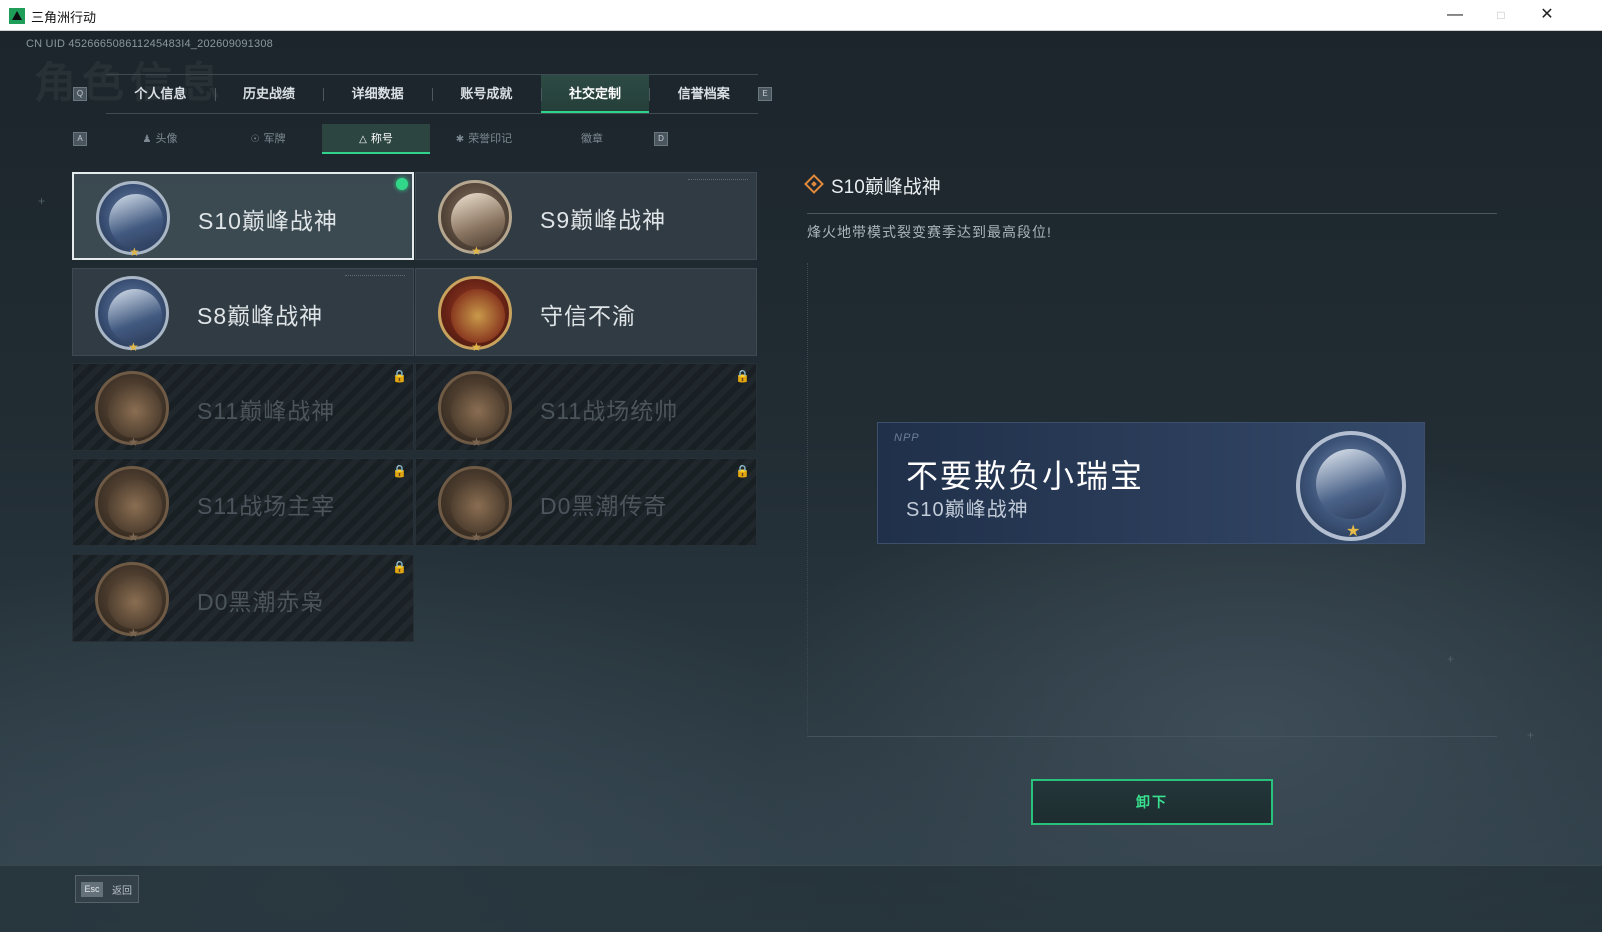  Describe the element at coordinates (490, 139) in the screenshot. I see `subtab-label: 荣誉印记` at that location.